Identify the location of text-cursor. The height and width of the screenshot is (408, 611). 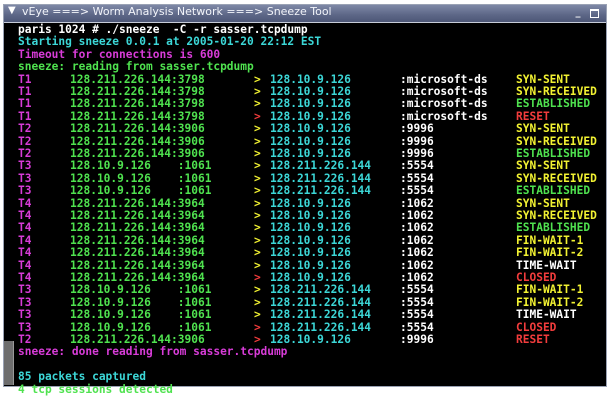
(111, 401).